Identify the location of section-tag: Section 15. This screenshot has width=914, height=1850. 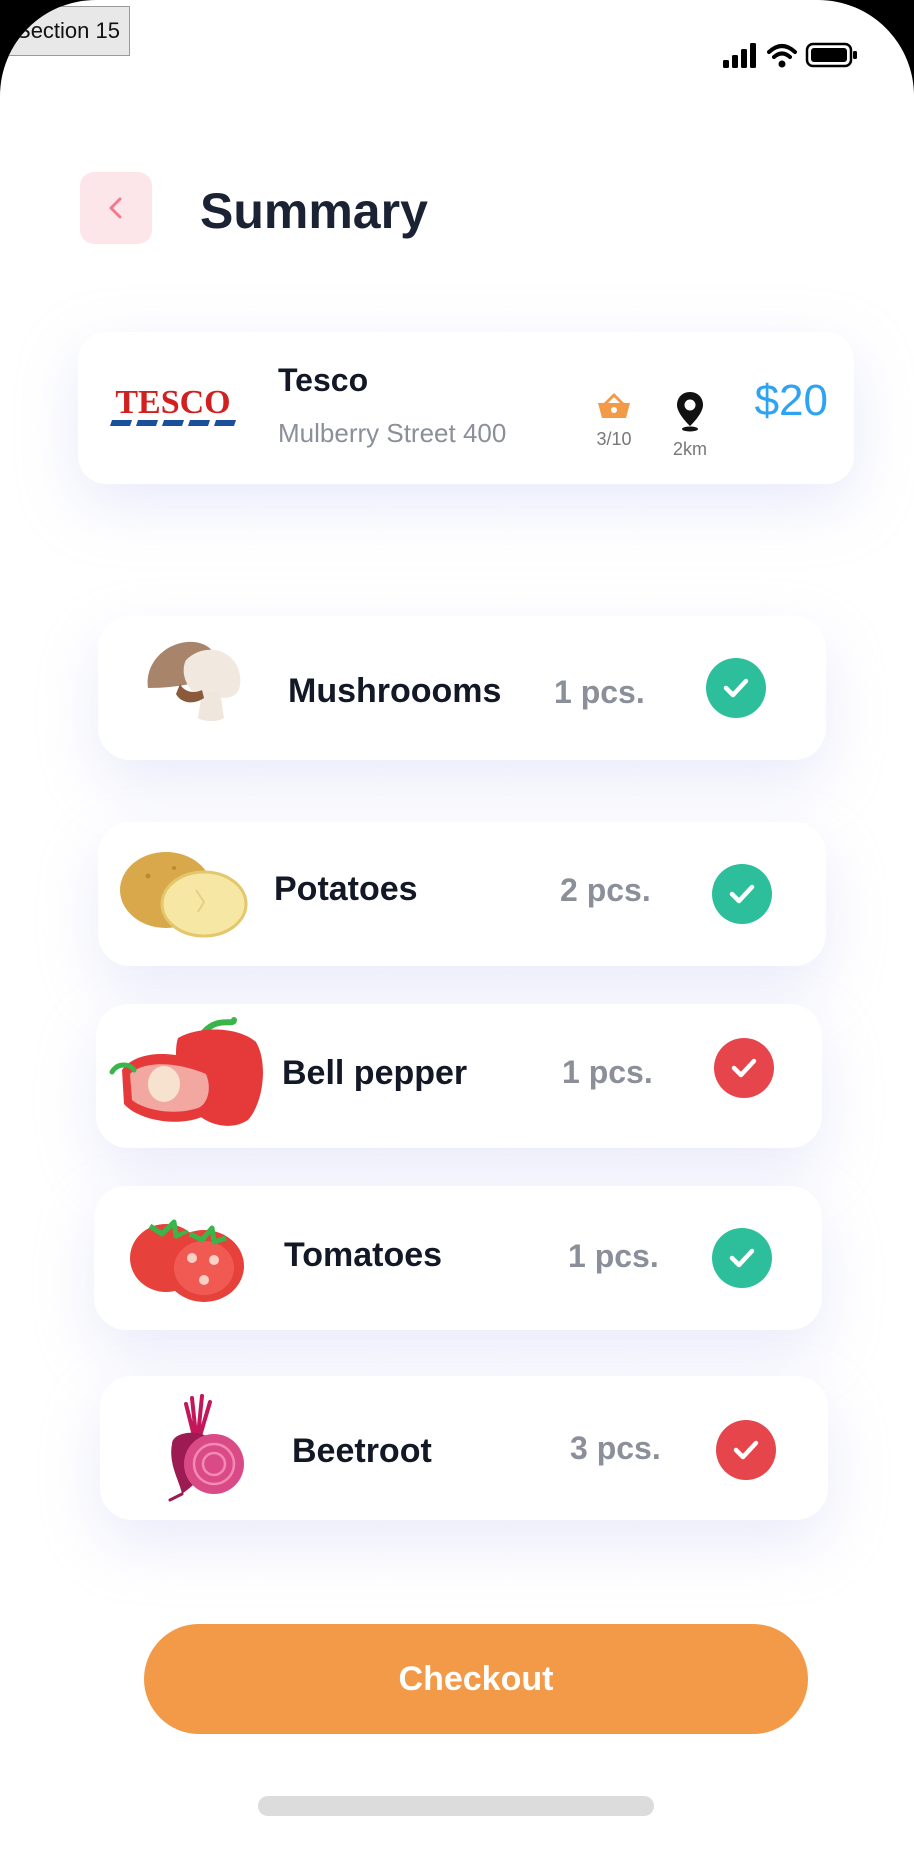
(68, 31).